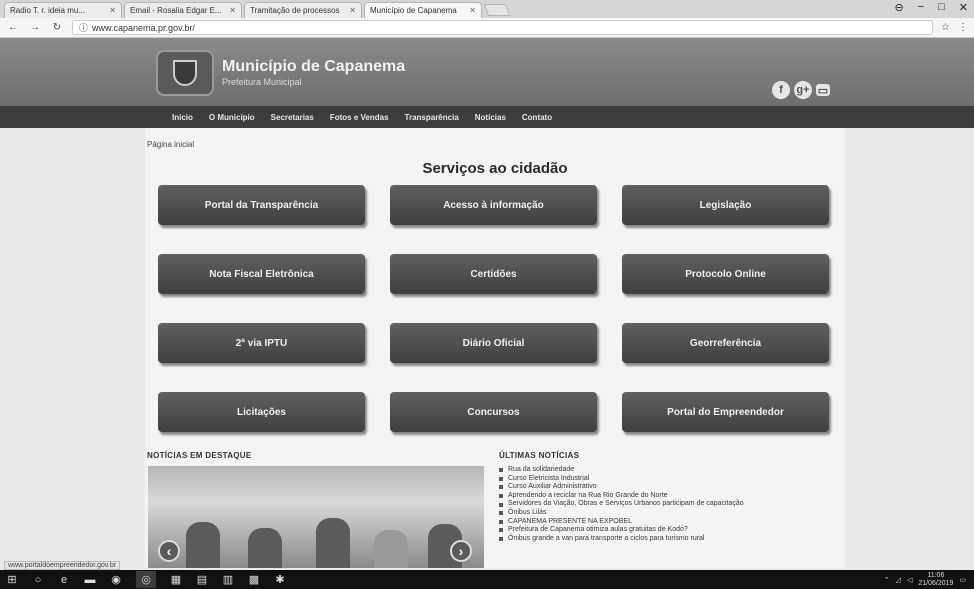 The image size is (974, 589). Describe the element at coordinates (490, 117) in the screenshot. I see `nav-item-noticias: Notícias` at that location.